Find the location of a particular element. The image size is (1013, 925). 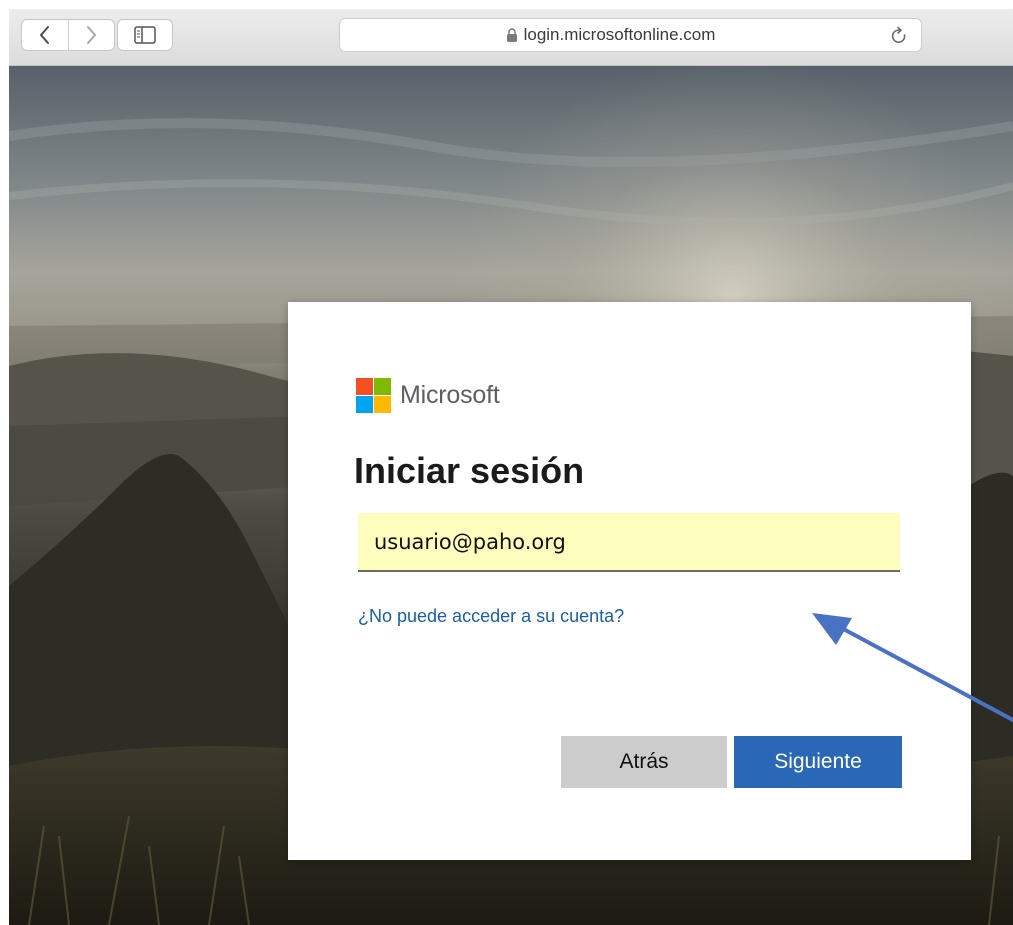

navigation-buttons is located at coordinates (68, 35).